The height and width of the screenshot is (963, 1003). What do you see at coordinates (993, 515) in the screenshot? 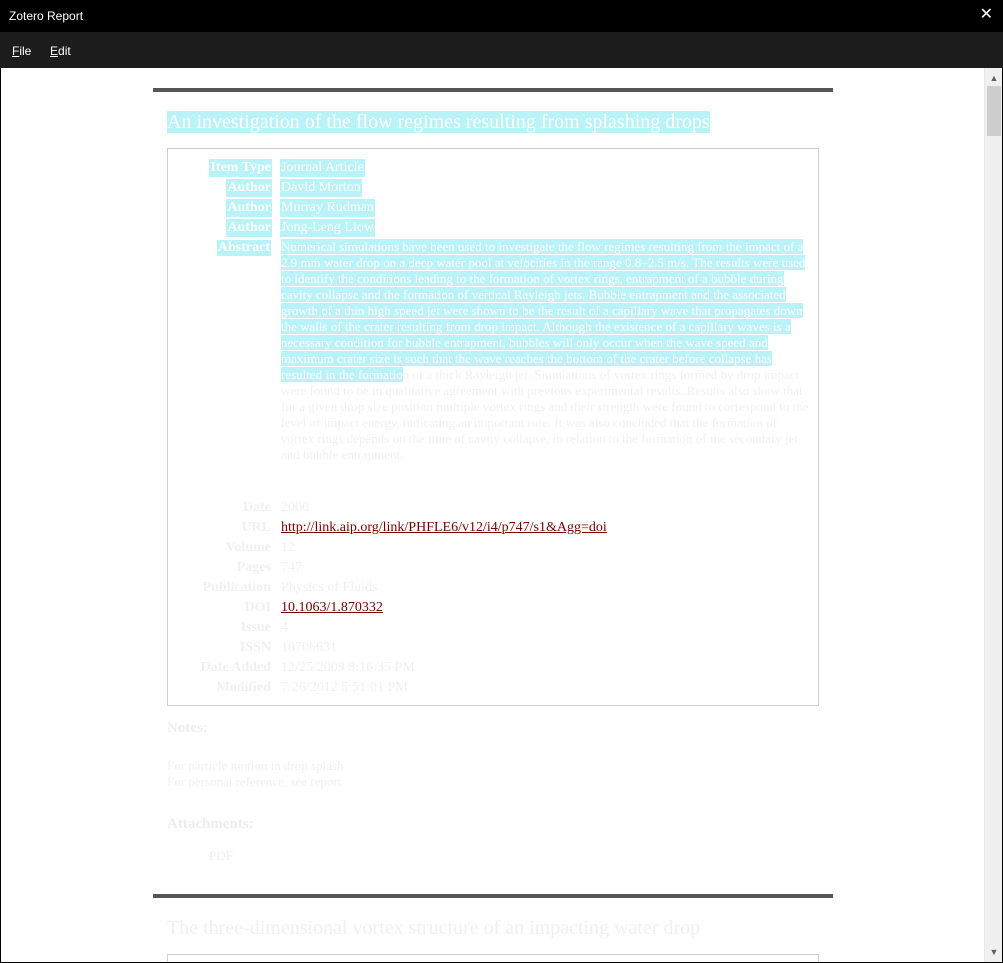
I see `vertical-scrollbar: ▲ ▼` at bounding box center [993, 515].